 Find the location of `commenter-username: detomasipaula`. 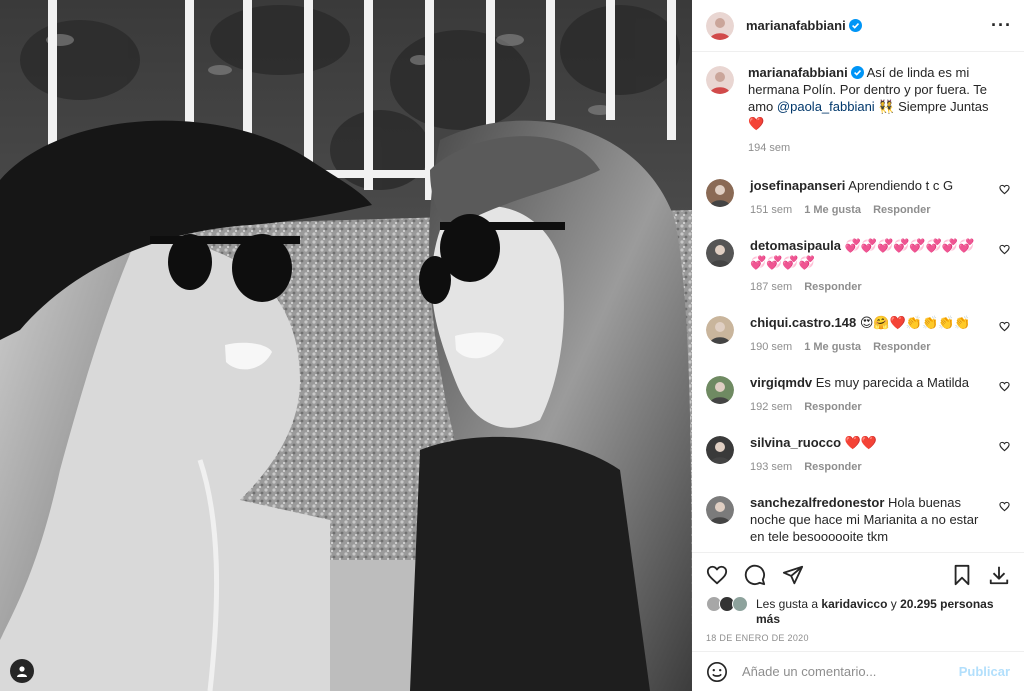

commenter-username: detomasipaula is located at coordinates (795, 245).